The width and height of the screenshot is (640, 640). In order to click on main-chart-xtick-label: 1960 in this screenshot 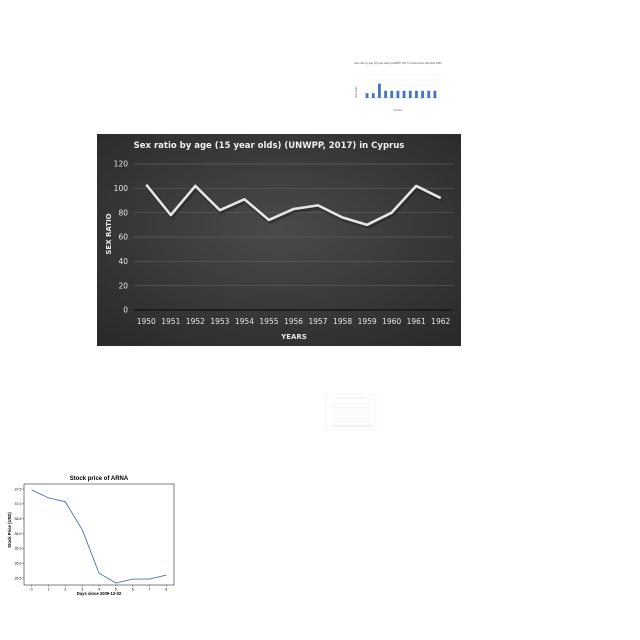, I will do `click(391, 321)`.